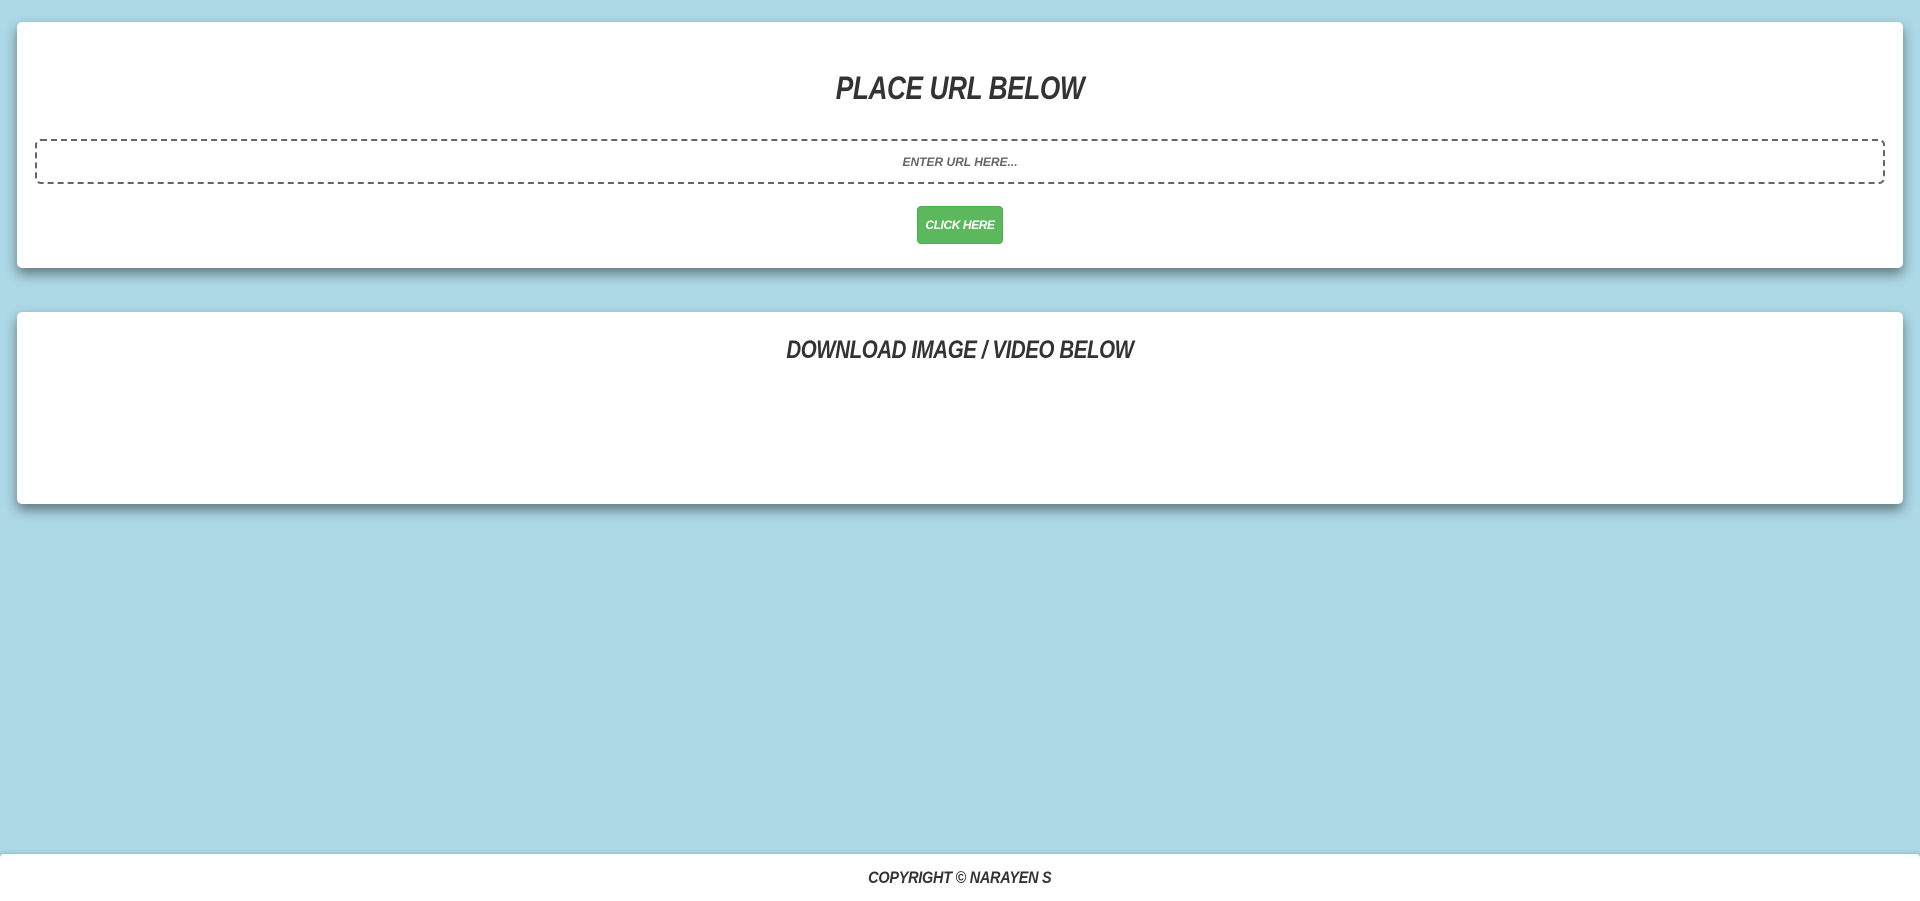  What do you see at coordinates (960, 433) in the screenshot?
I see `download-results-area` at bounding box center [960, 433].